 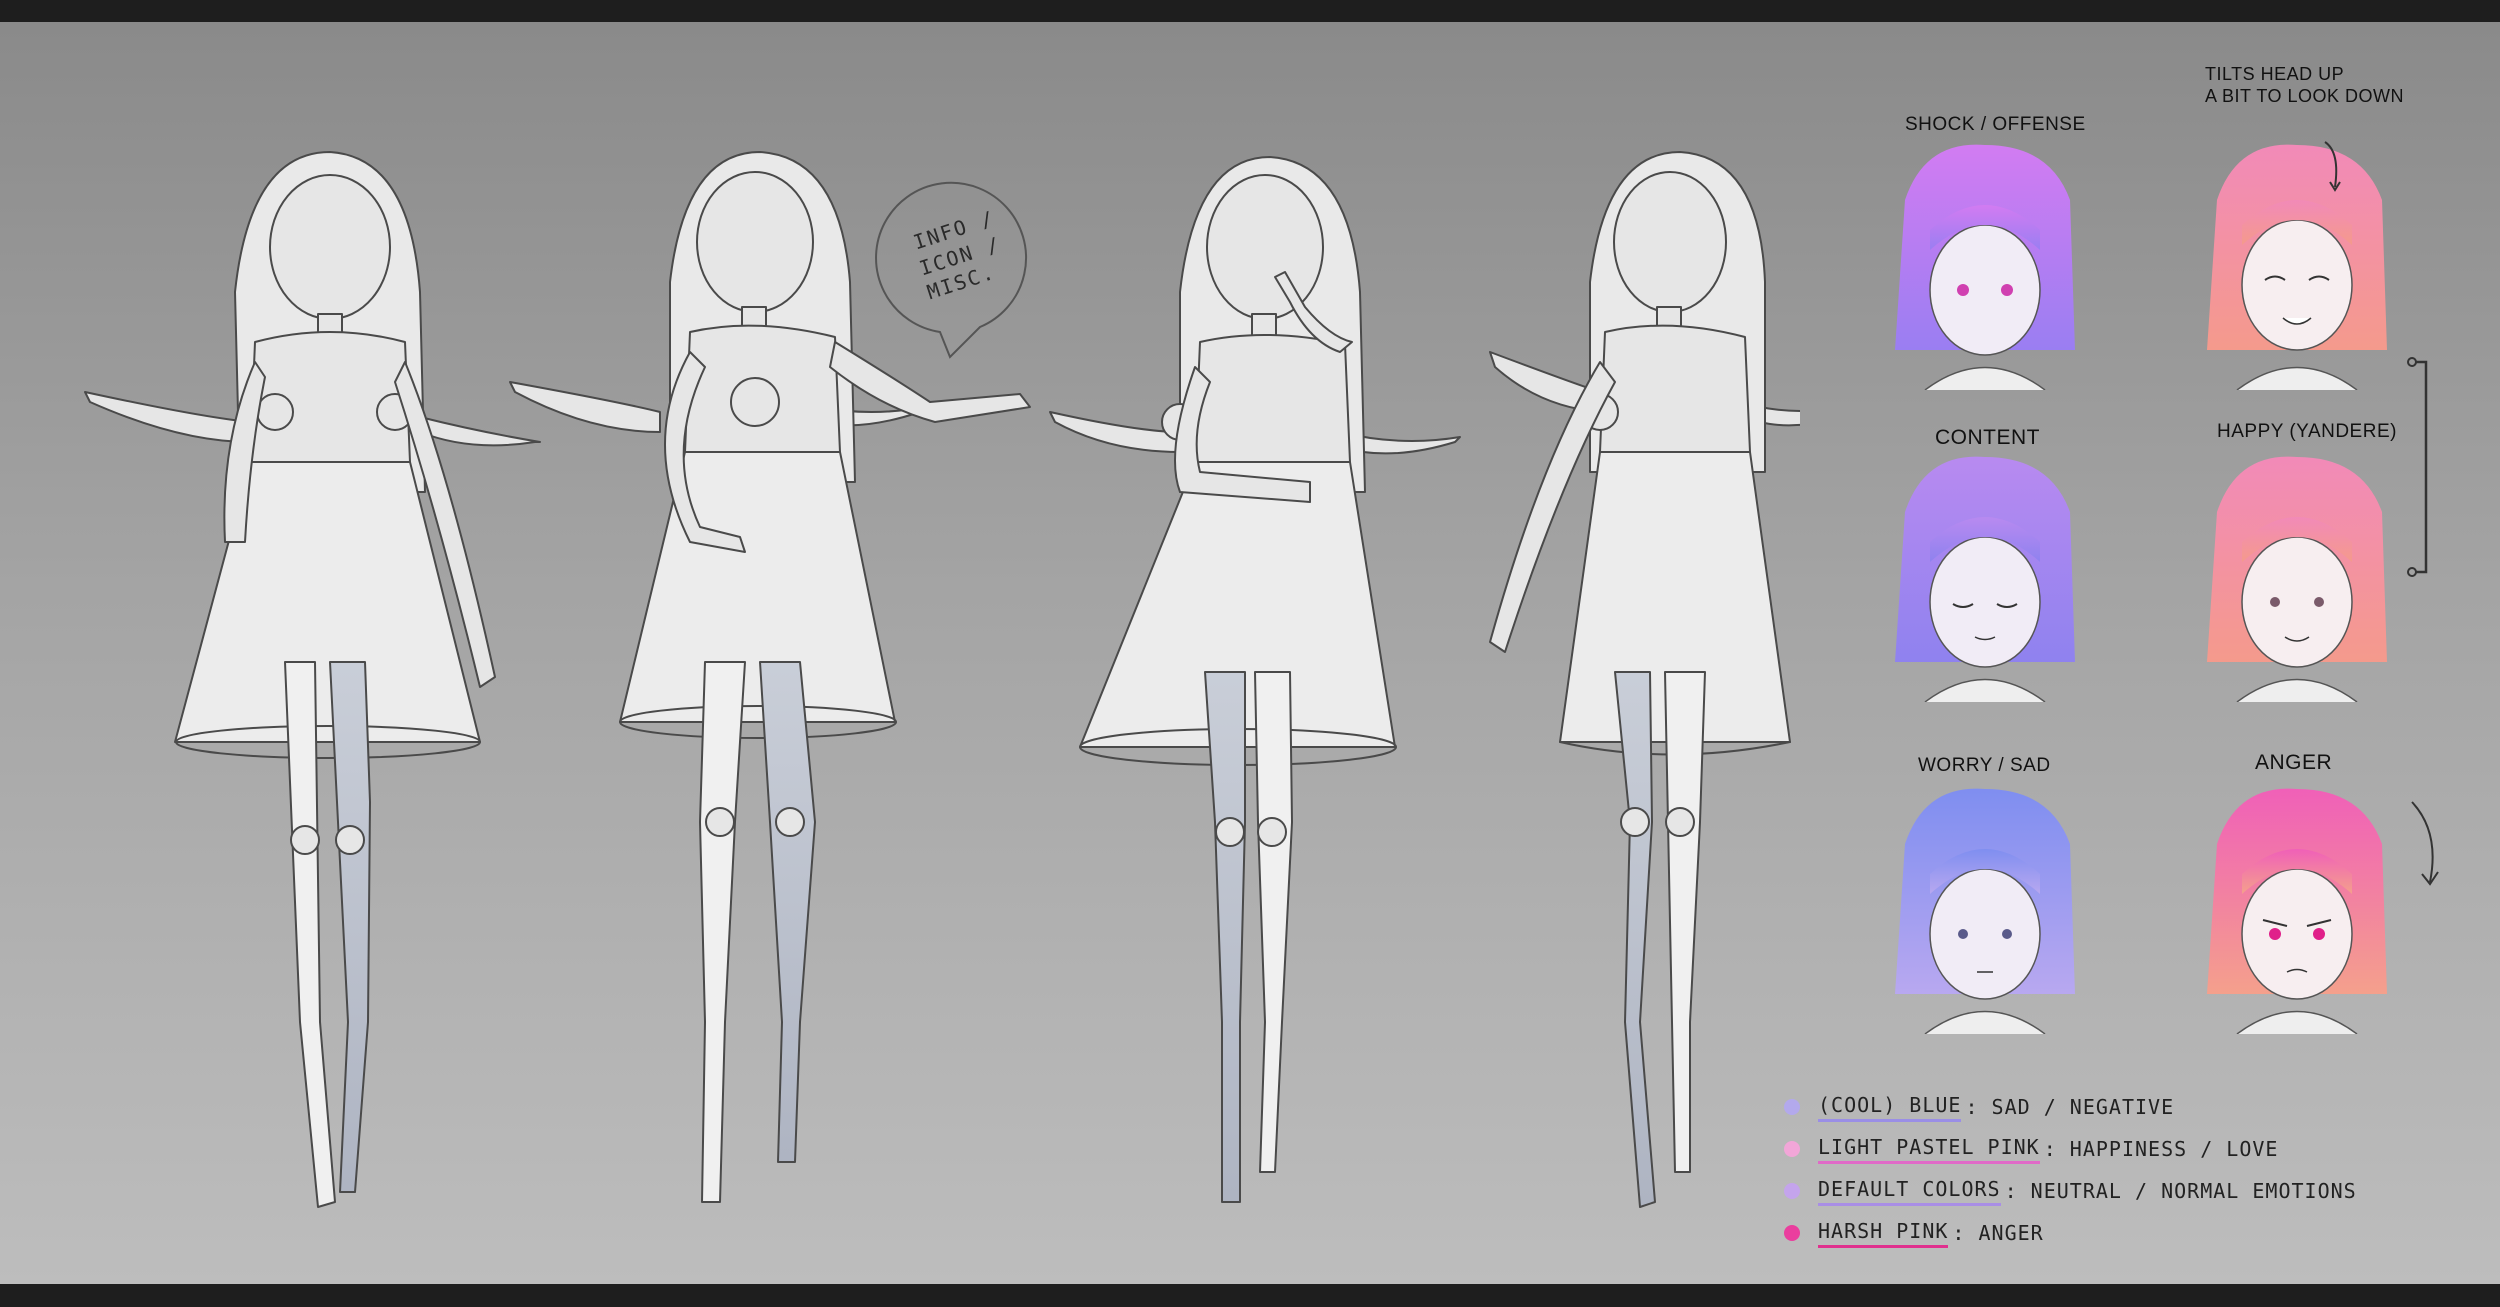 I want to click on legend-key-default: DEFAULT COLORS, so click(x=1909, y=1191).